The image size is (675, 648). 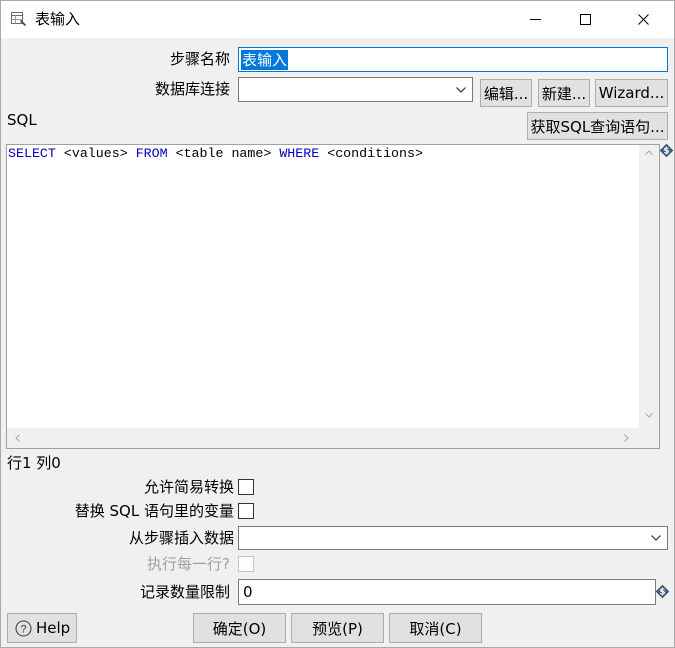 What do you see at coordinates (19, 19) in the screenshot?
I see `table-input-icon` at bounding box center [19, 19].